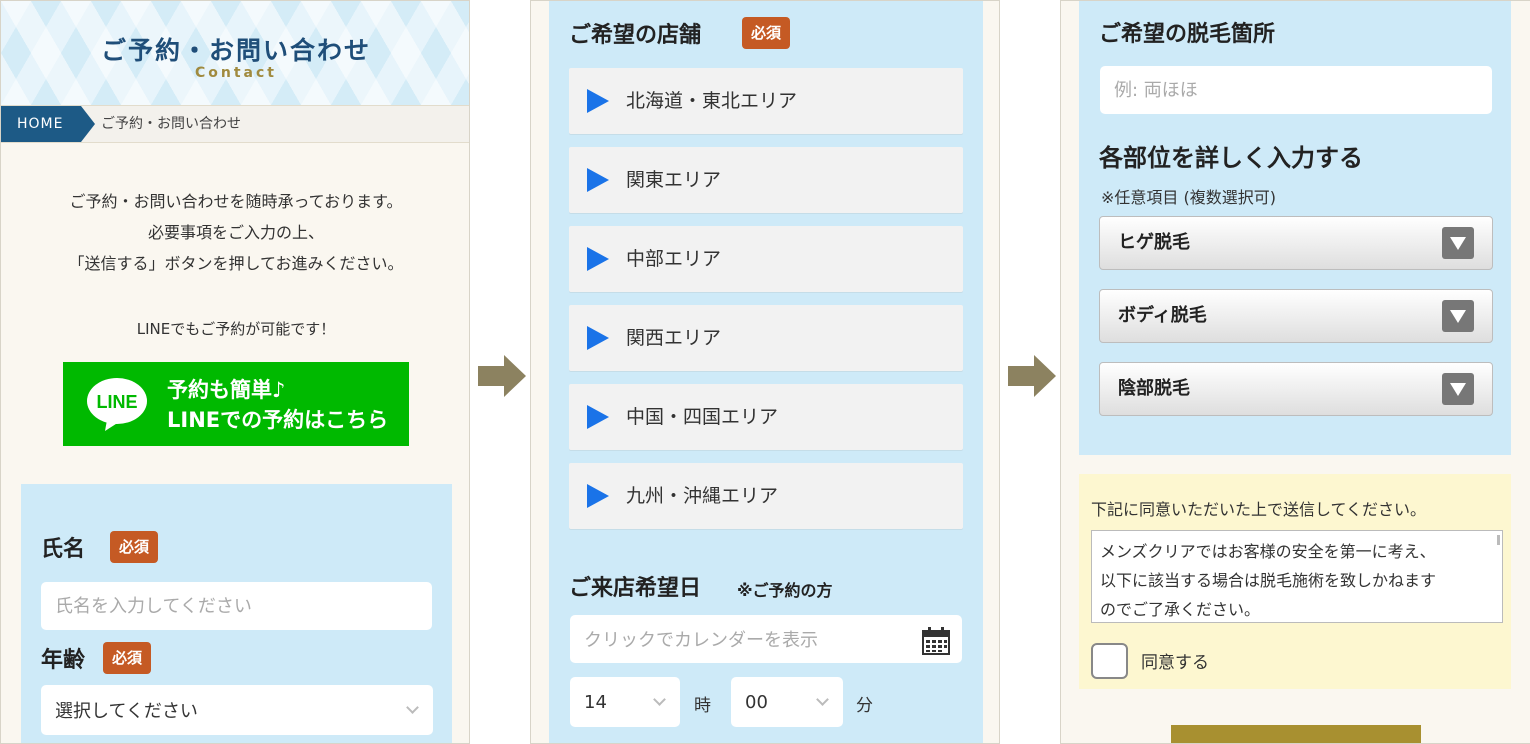 Image resolution: width=1530 pixels, height=744 pixels. I want to click on terms-line-1: メンズクリアではお客様の安全を第一に考え、, so click(1268, 551).